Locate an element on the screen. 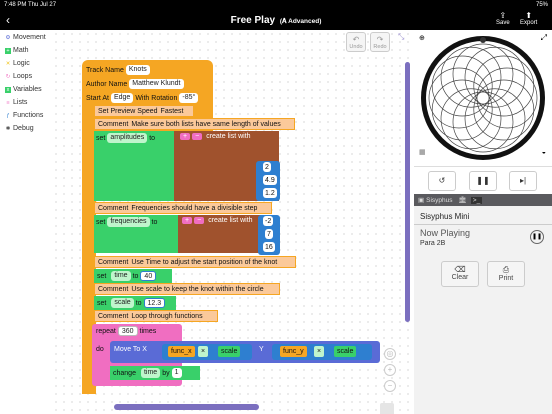 This screenshot has width=552, height=414. zoom-out-icon: − is located at coordinates (390, 386).